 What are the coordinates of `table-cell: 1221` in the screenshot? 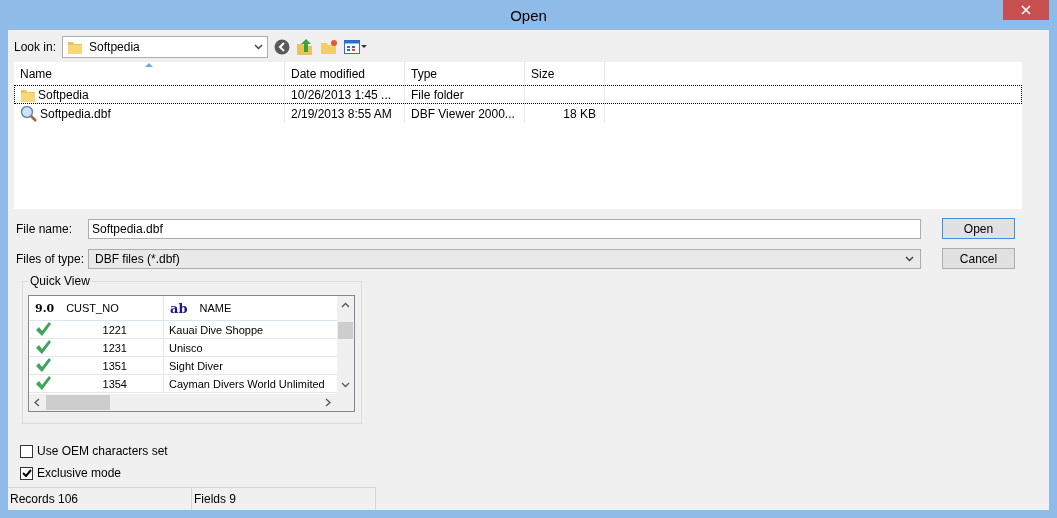 It's located at (114, 329).